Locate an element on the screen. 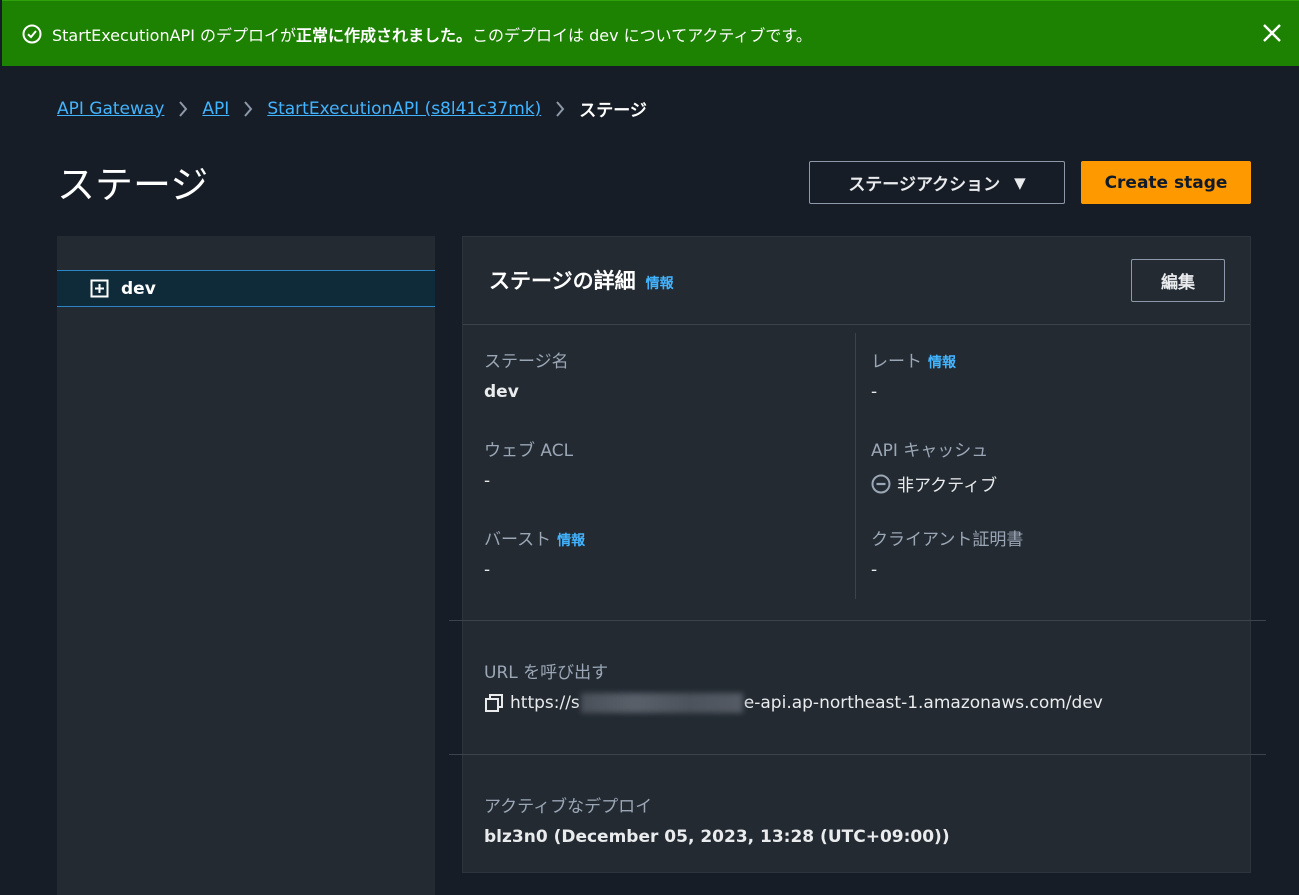 The height and width of the screenshot is (895, 1299). field-burst: バースト 情報 - is located at coordinates (534, 552).